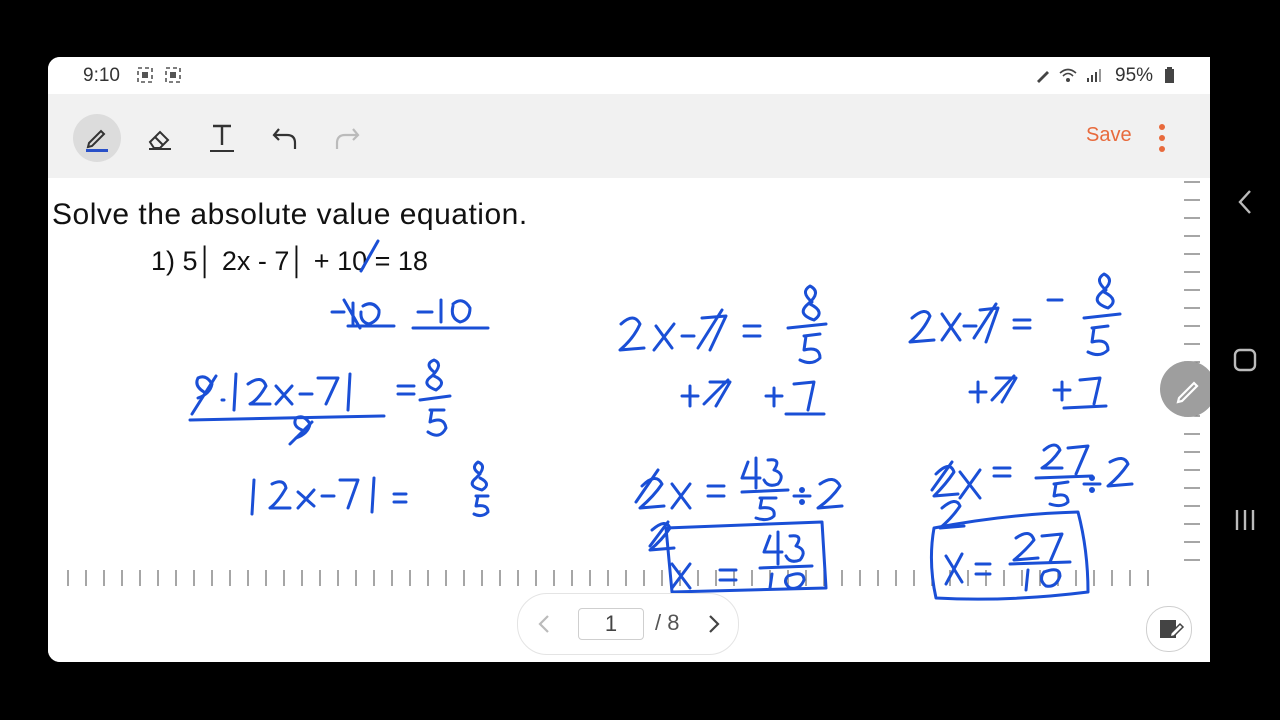 This screenshot has height=720, width=1280. I want to click on save-button: Save, so click(1109, 135).